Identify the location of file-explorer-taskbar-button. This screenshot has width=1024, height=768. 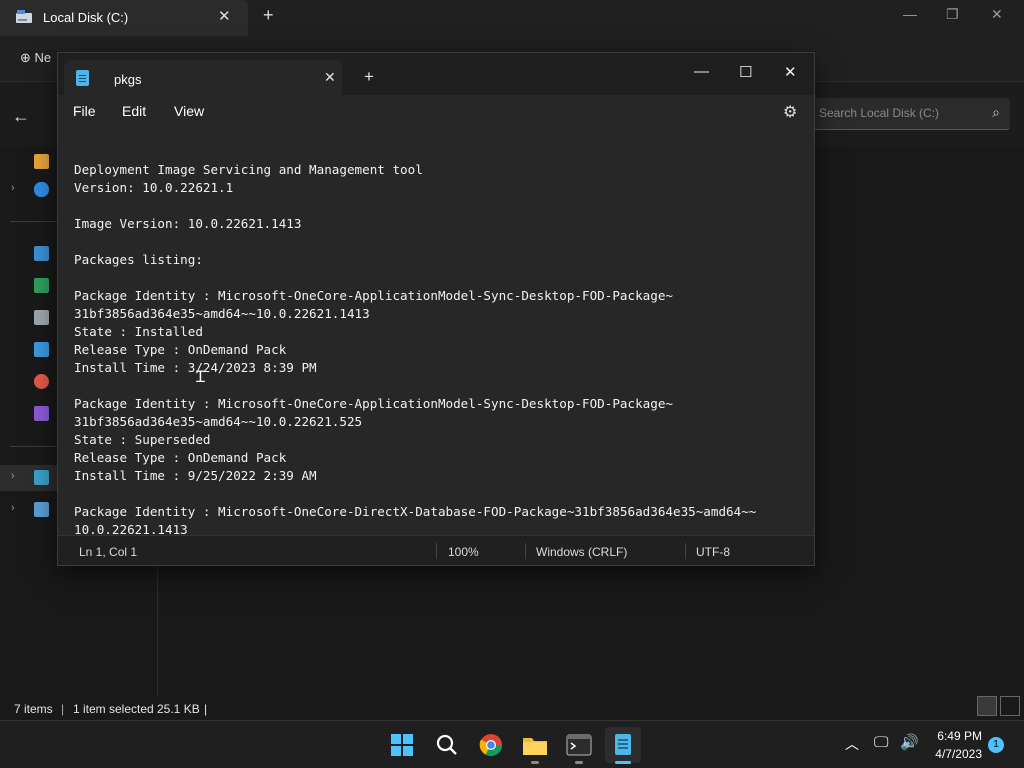
(535, 745).